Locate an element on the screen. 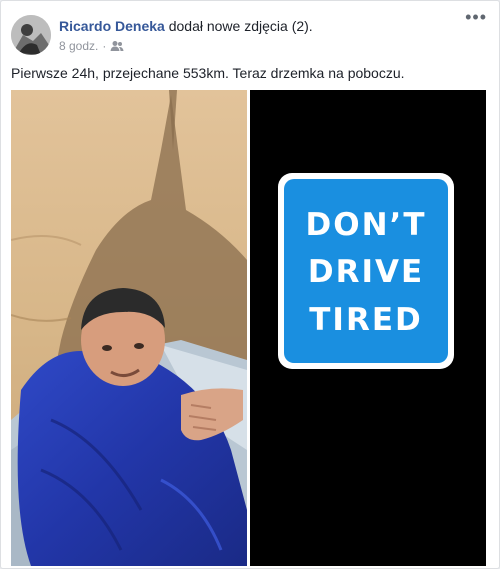 This screenshot has height=569, width=500. post-header: Ricardo Deneka dodał nowe zdjęcia (2). is located at coordinates (186, 26).